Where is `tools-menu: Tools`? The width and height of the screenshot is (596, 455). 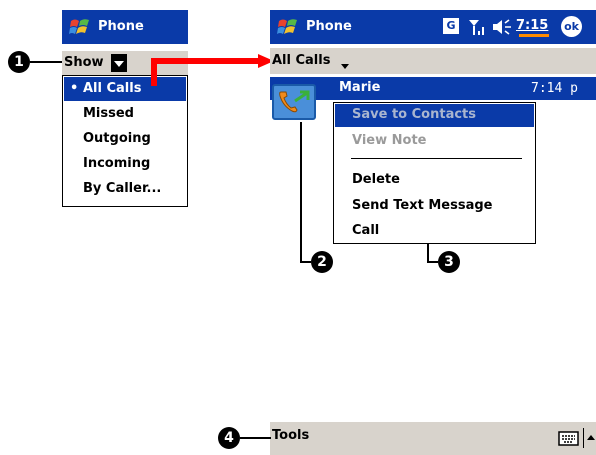 tools-menu: Tools is located at coordinates (290, 435).